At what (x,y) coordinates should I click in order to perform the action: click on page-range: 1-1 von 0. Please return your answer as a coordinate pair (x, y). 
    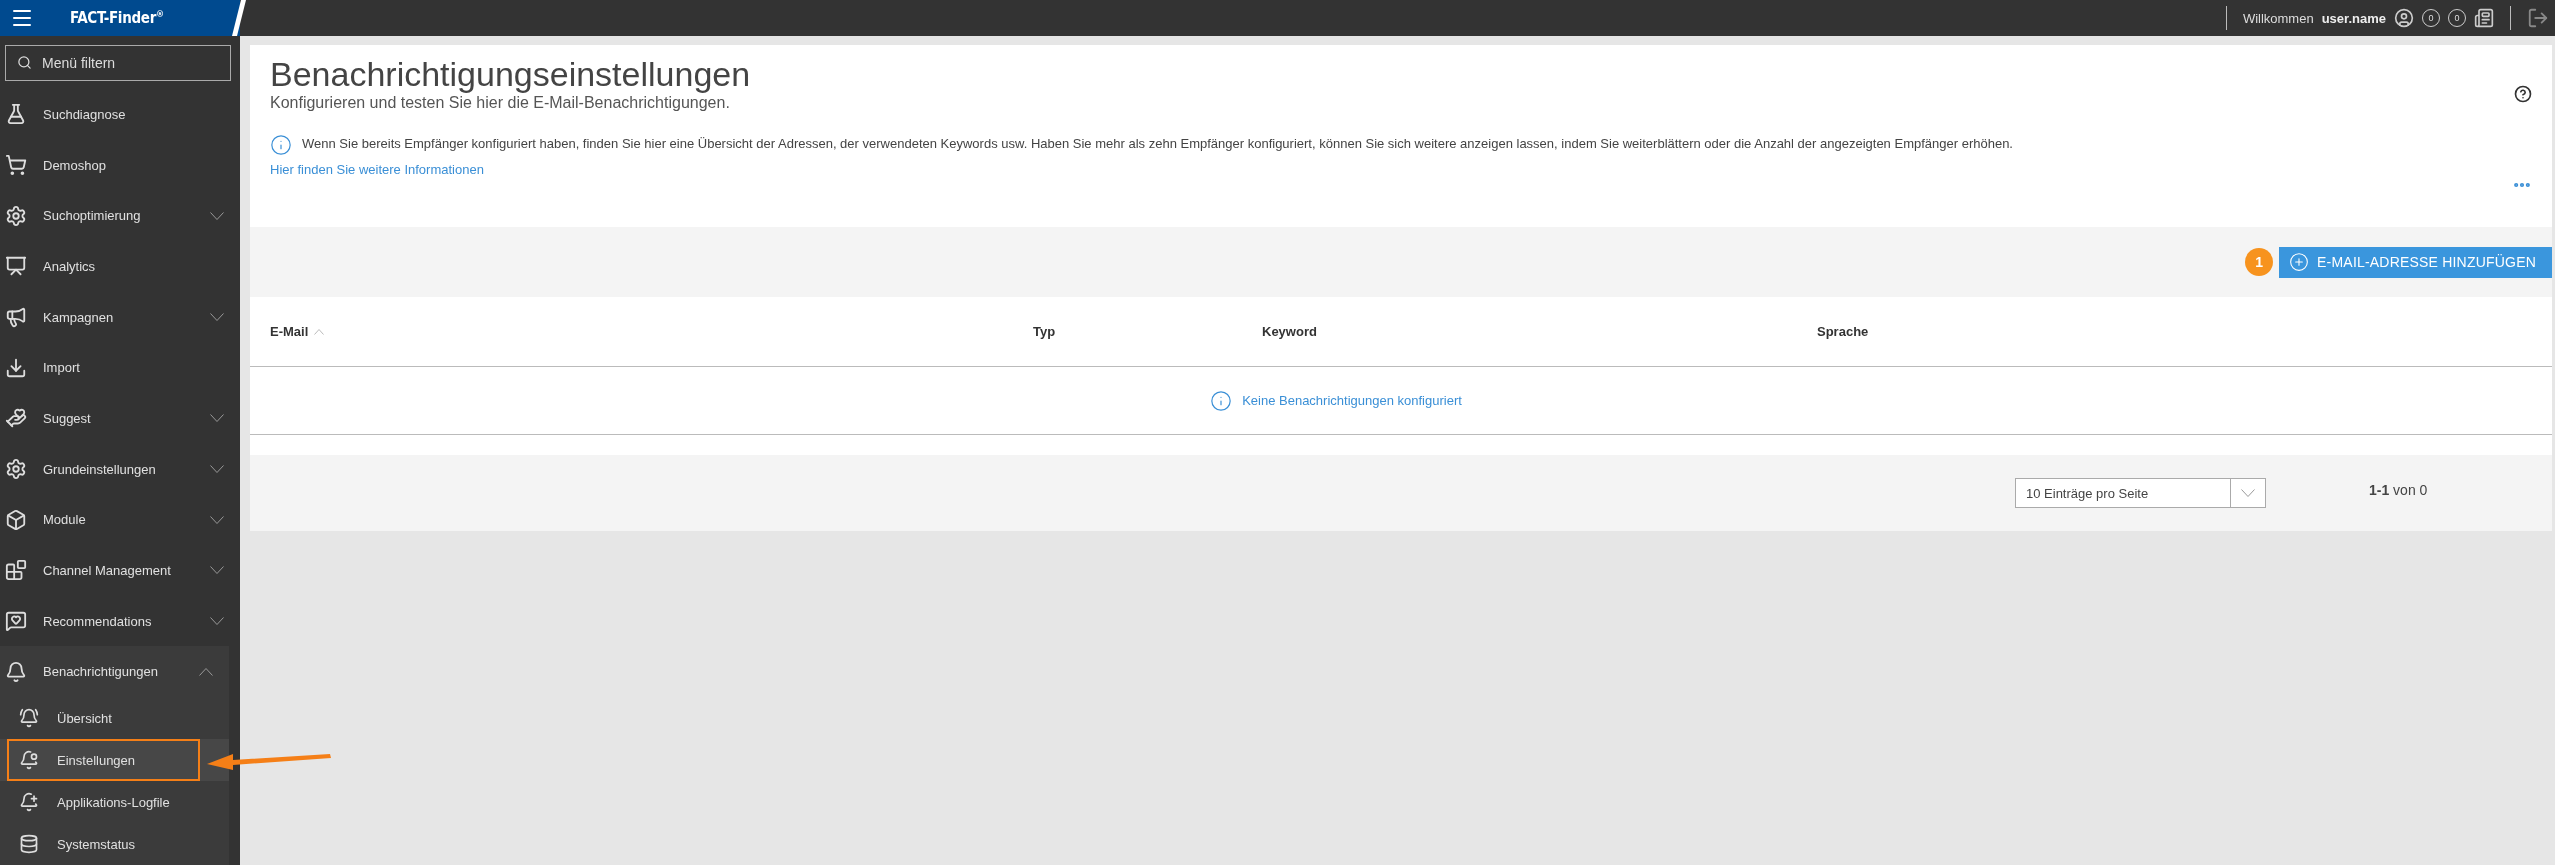
    Looking at the image, I should click on (2398, 490).